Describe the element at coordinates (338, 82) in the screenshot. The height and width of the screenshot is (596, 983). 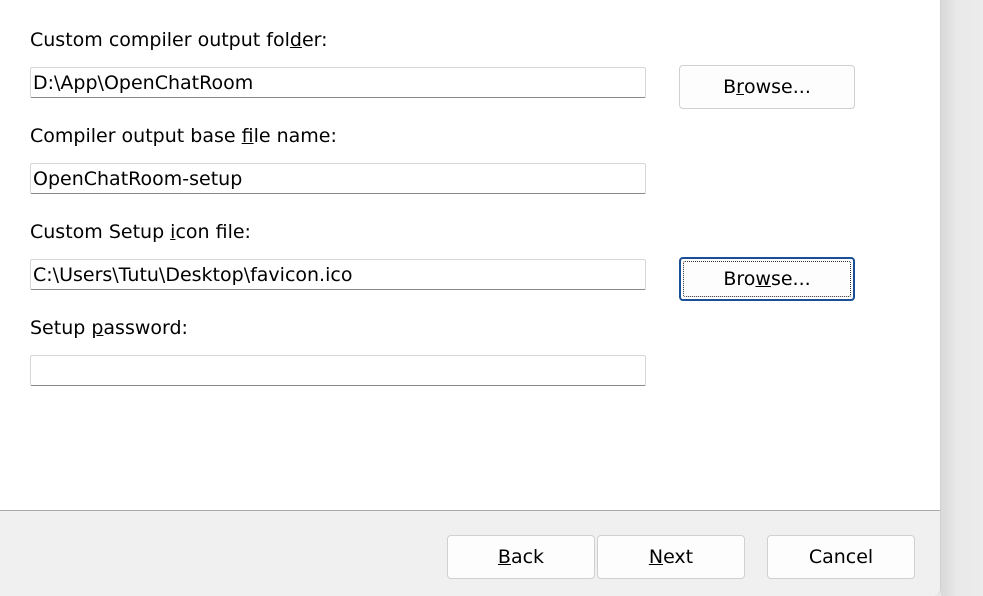
I see `output-folder-input` at that location.